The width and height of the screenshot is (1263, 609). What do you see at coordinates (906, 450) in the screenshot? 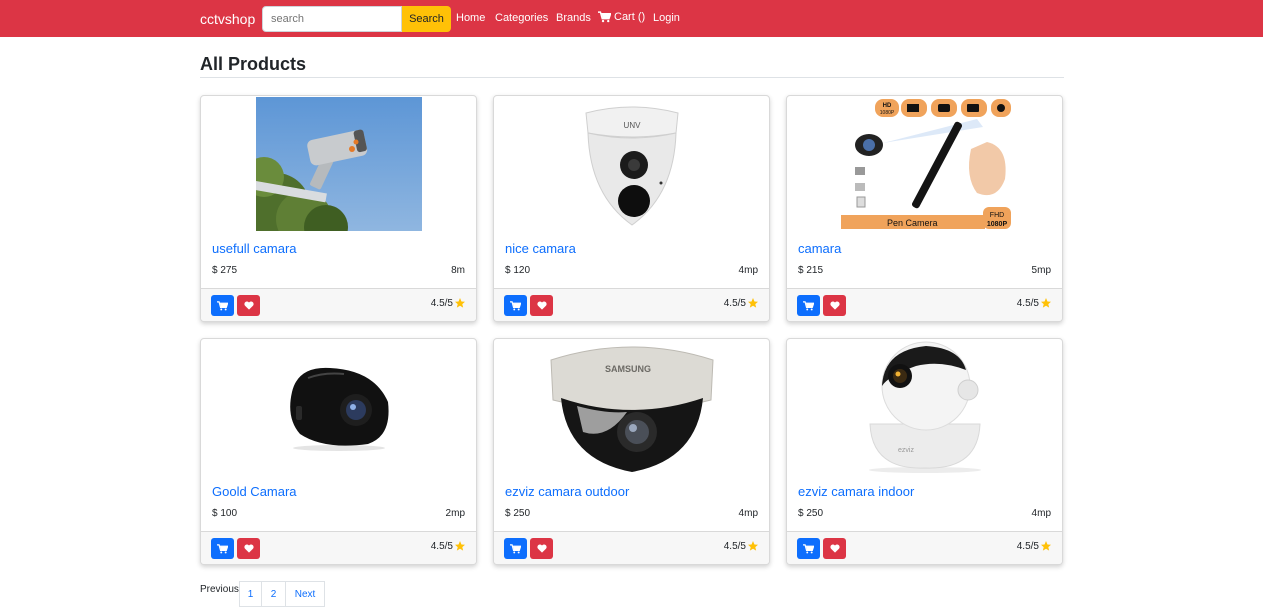
I see `ezviz-logo-text: ezviz` at bounding box center [906, 450].